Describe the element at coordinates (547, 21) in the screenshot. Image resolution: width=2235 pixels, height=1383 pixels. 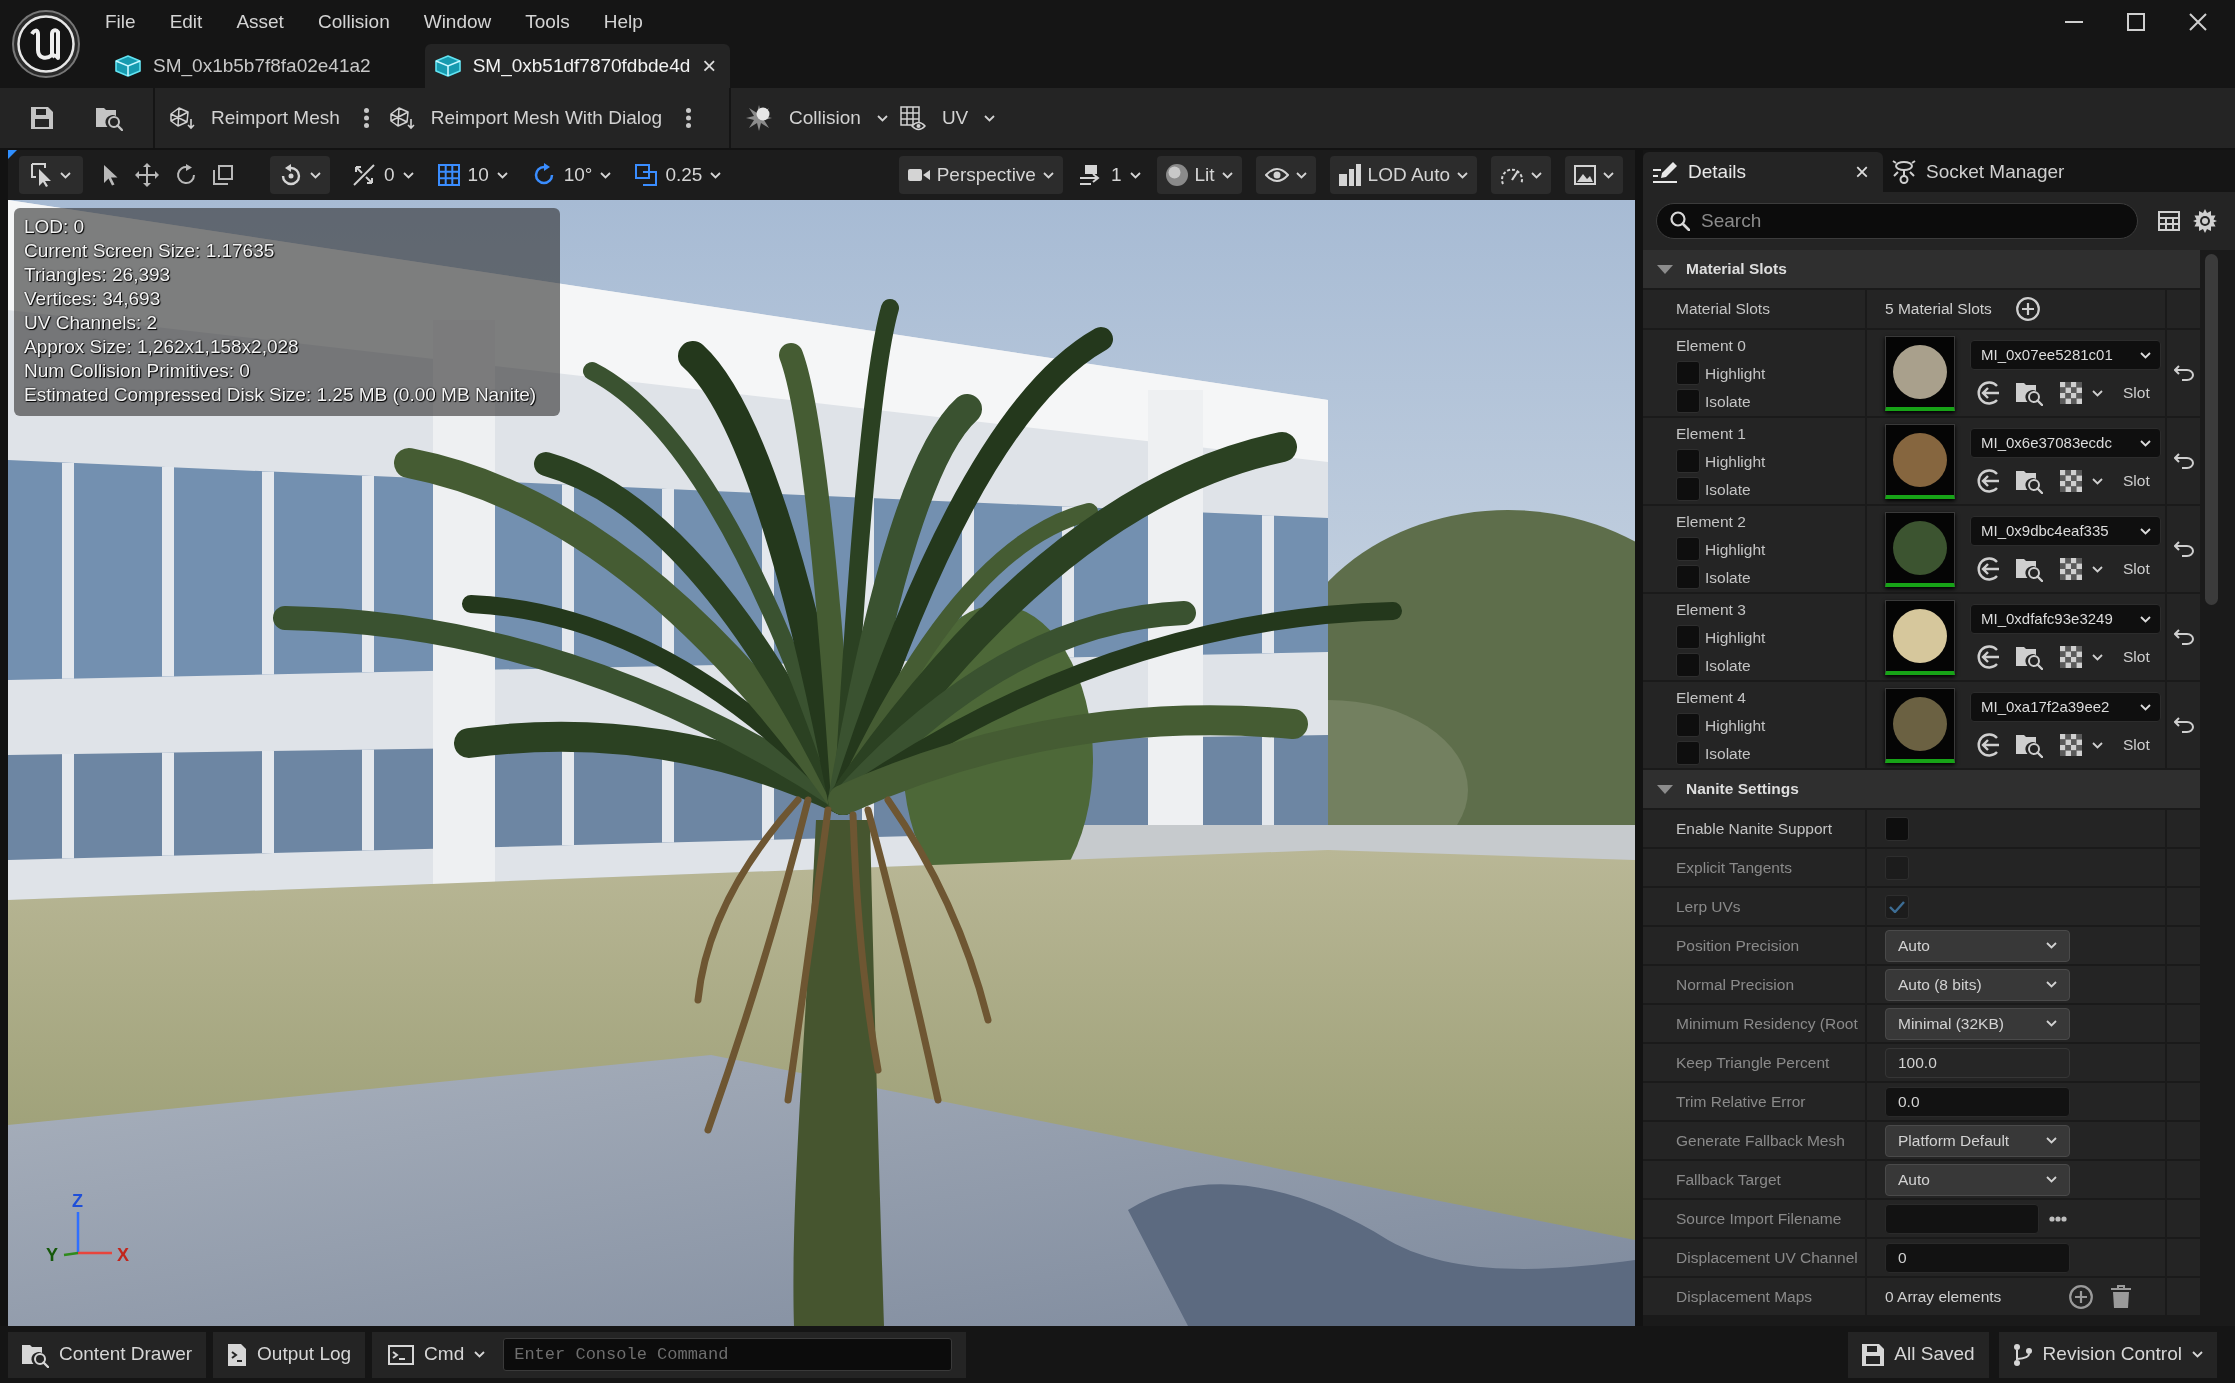
I see `menu-item: Tools` at that location.